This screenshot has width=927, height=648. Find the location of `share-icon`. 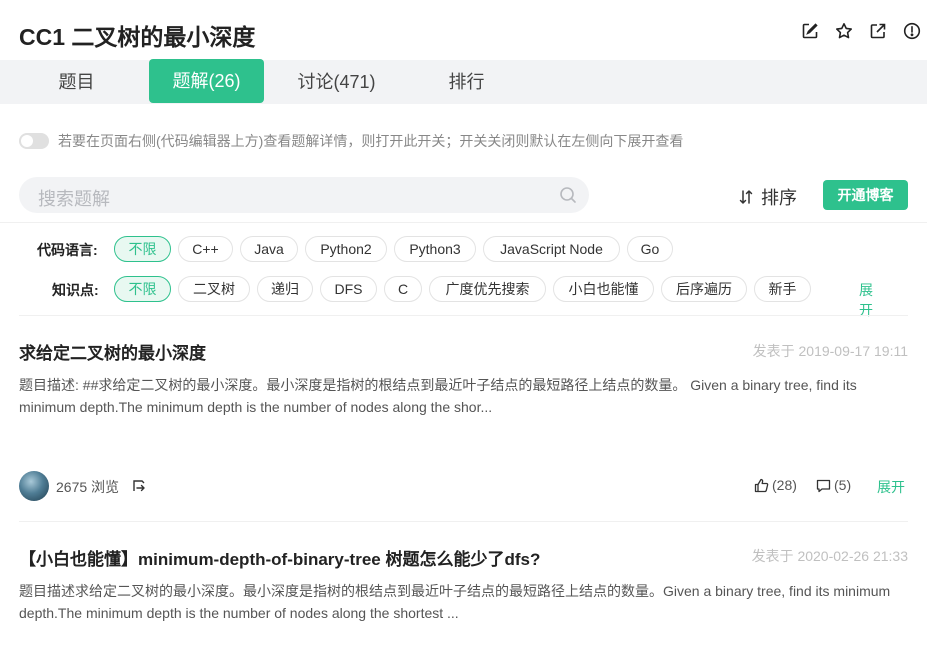

share-icon is located at coordinates (139, 486).